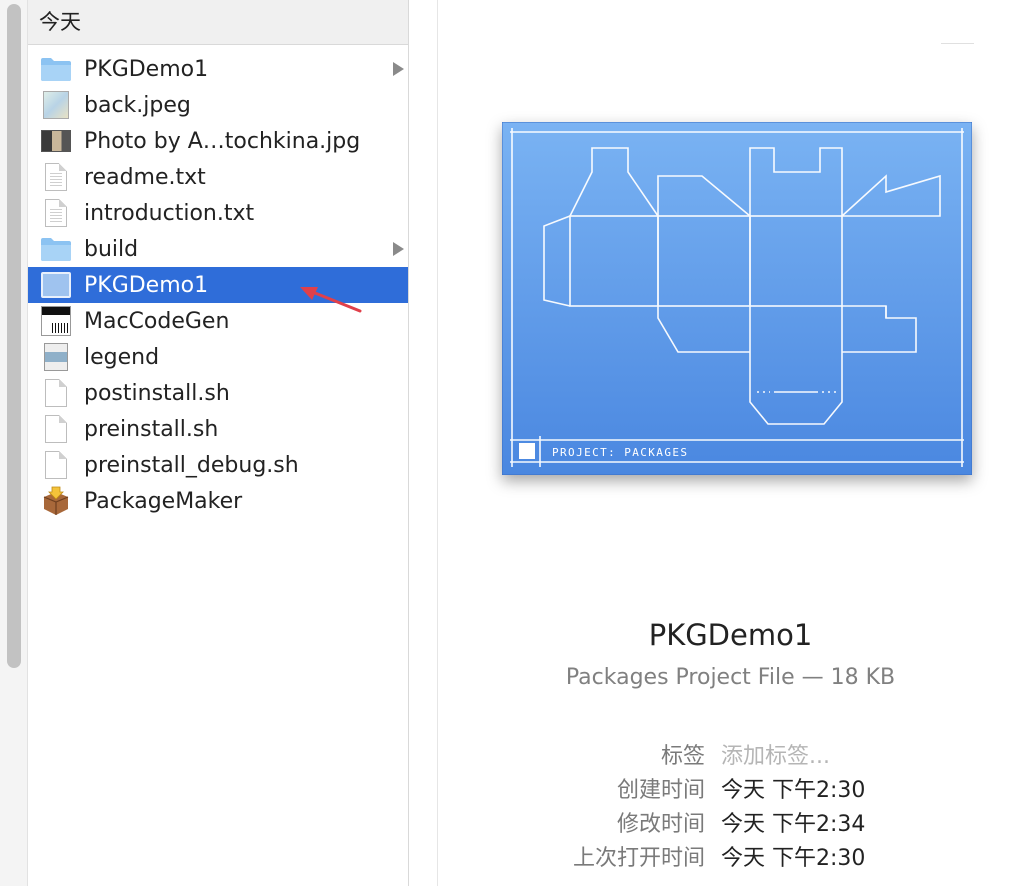 The height and width of the screenshot is (886, 1022). Describe the element at coordinates (191, 465) in the screenshot. I see `file-name: preinstall_debug.sh` at that location.